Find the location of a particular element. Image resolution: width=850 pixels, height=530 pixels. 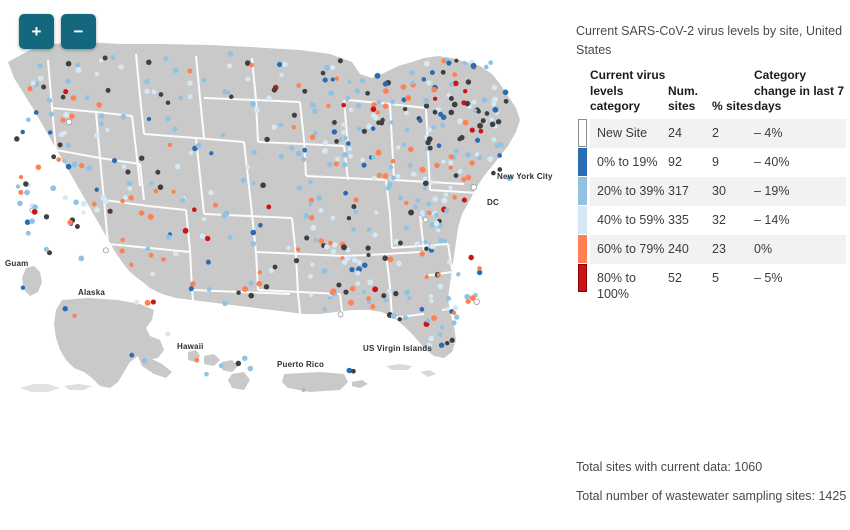

zoom-in-button: + is located at coordinates (36, 31).